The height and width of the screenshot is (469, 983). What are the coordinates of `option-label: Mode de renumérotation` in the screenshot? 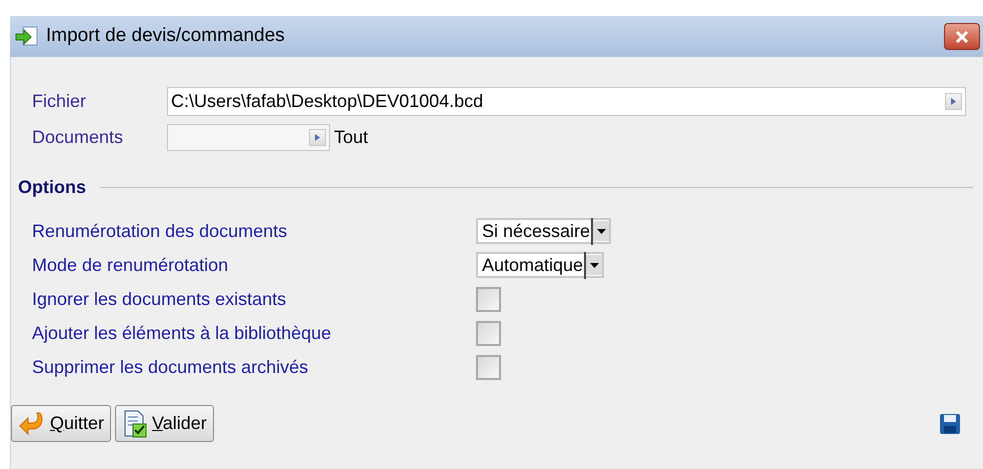 It's located at (131, 265).